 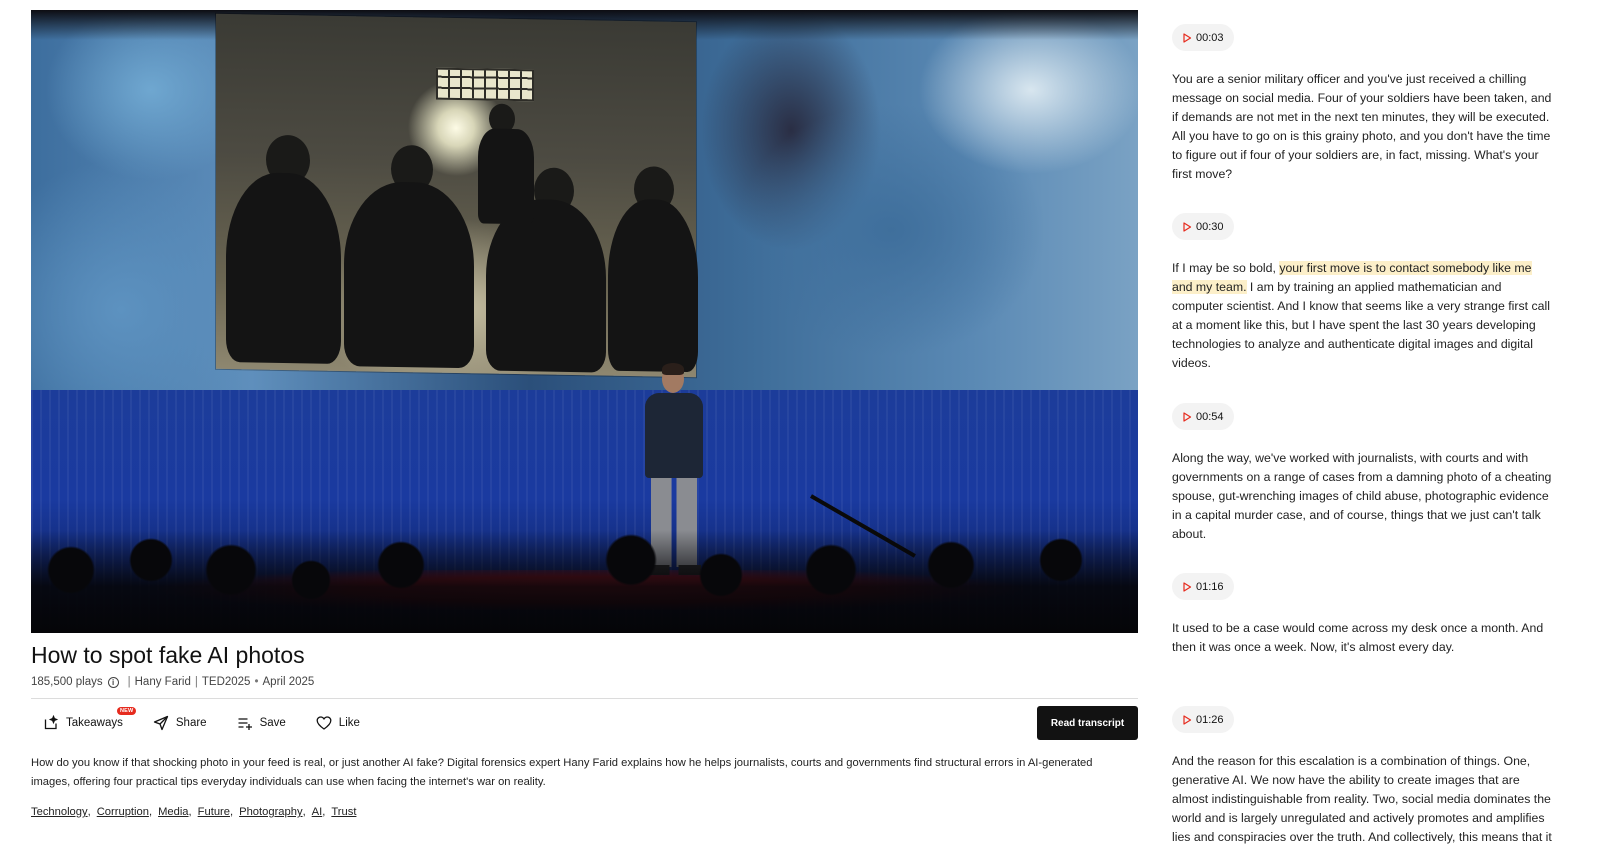 What do you see at coordinates (1210, 416) in the screenshot?
I see `timestamp-label: 00:54` at bounding box center [1210, 416].